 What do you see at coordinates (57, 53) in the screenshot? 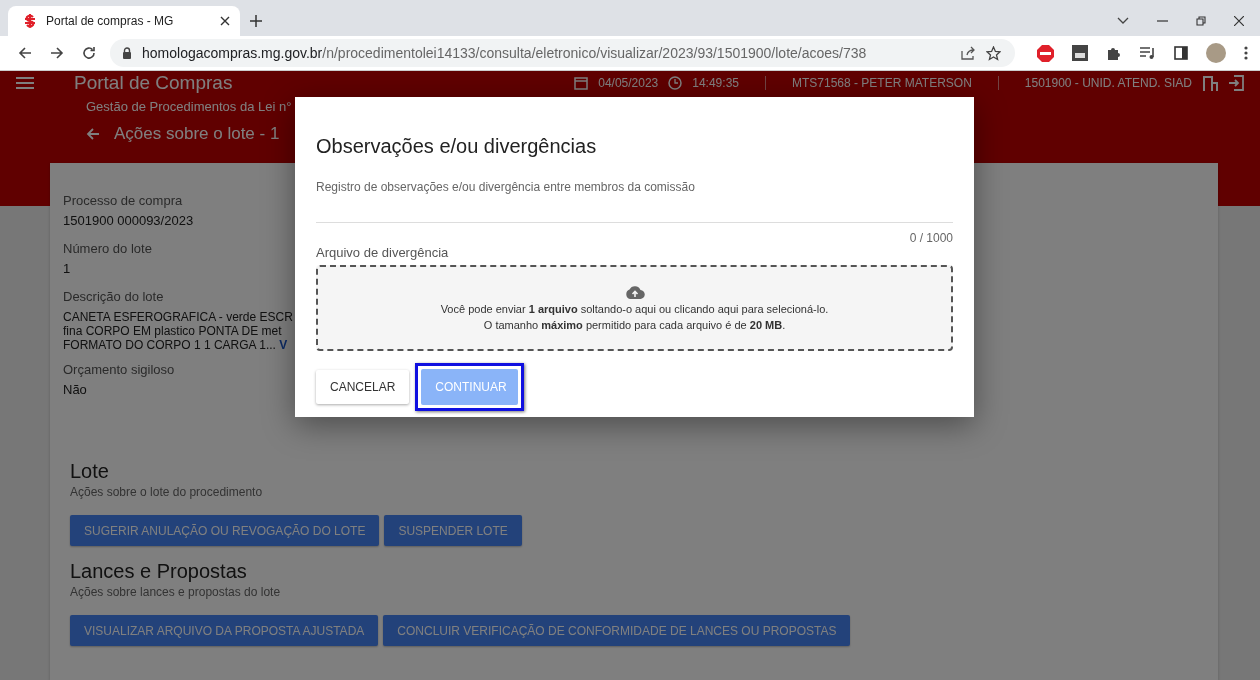
I see `forward-icon` at bounding box center [57, 53].